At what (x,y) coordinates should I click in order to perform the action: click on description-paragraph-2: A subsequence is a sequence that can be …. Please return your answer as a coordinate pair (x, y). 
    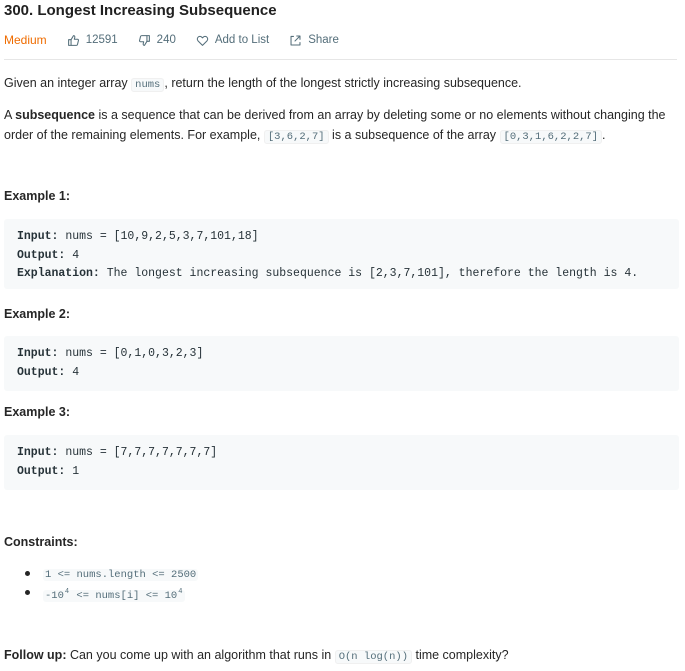
    Looking at the image, I should click on (341, 126).